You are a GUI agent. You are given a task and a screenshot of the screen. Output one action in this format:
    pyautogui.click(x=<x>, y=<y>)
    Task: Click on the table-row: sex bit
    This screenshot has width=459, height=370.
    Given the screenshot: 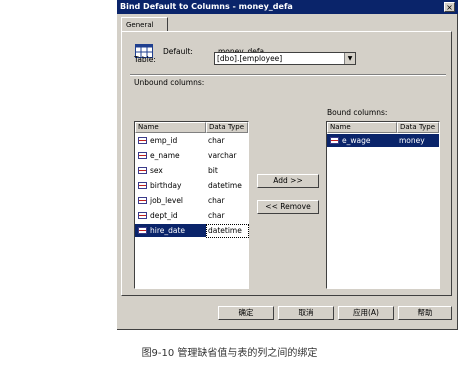 What is the action you would take?
    pyautogui.click(x=191, y=170)
    